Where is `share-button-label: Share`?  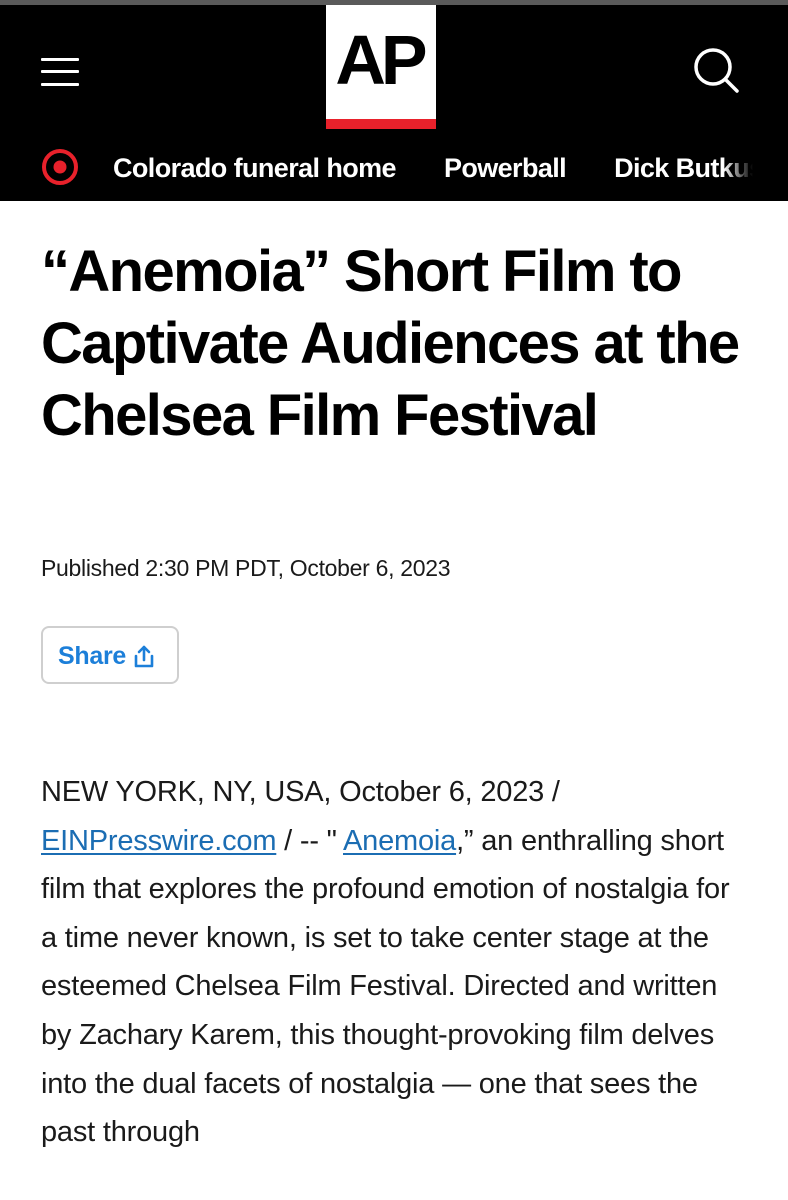
share-button-label: Share is located at coordinates (92, 656).